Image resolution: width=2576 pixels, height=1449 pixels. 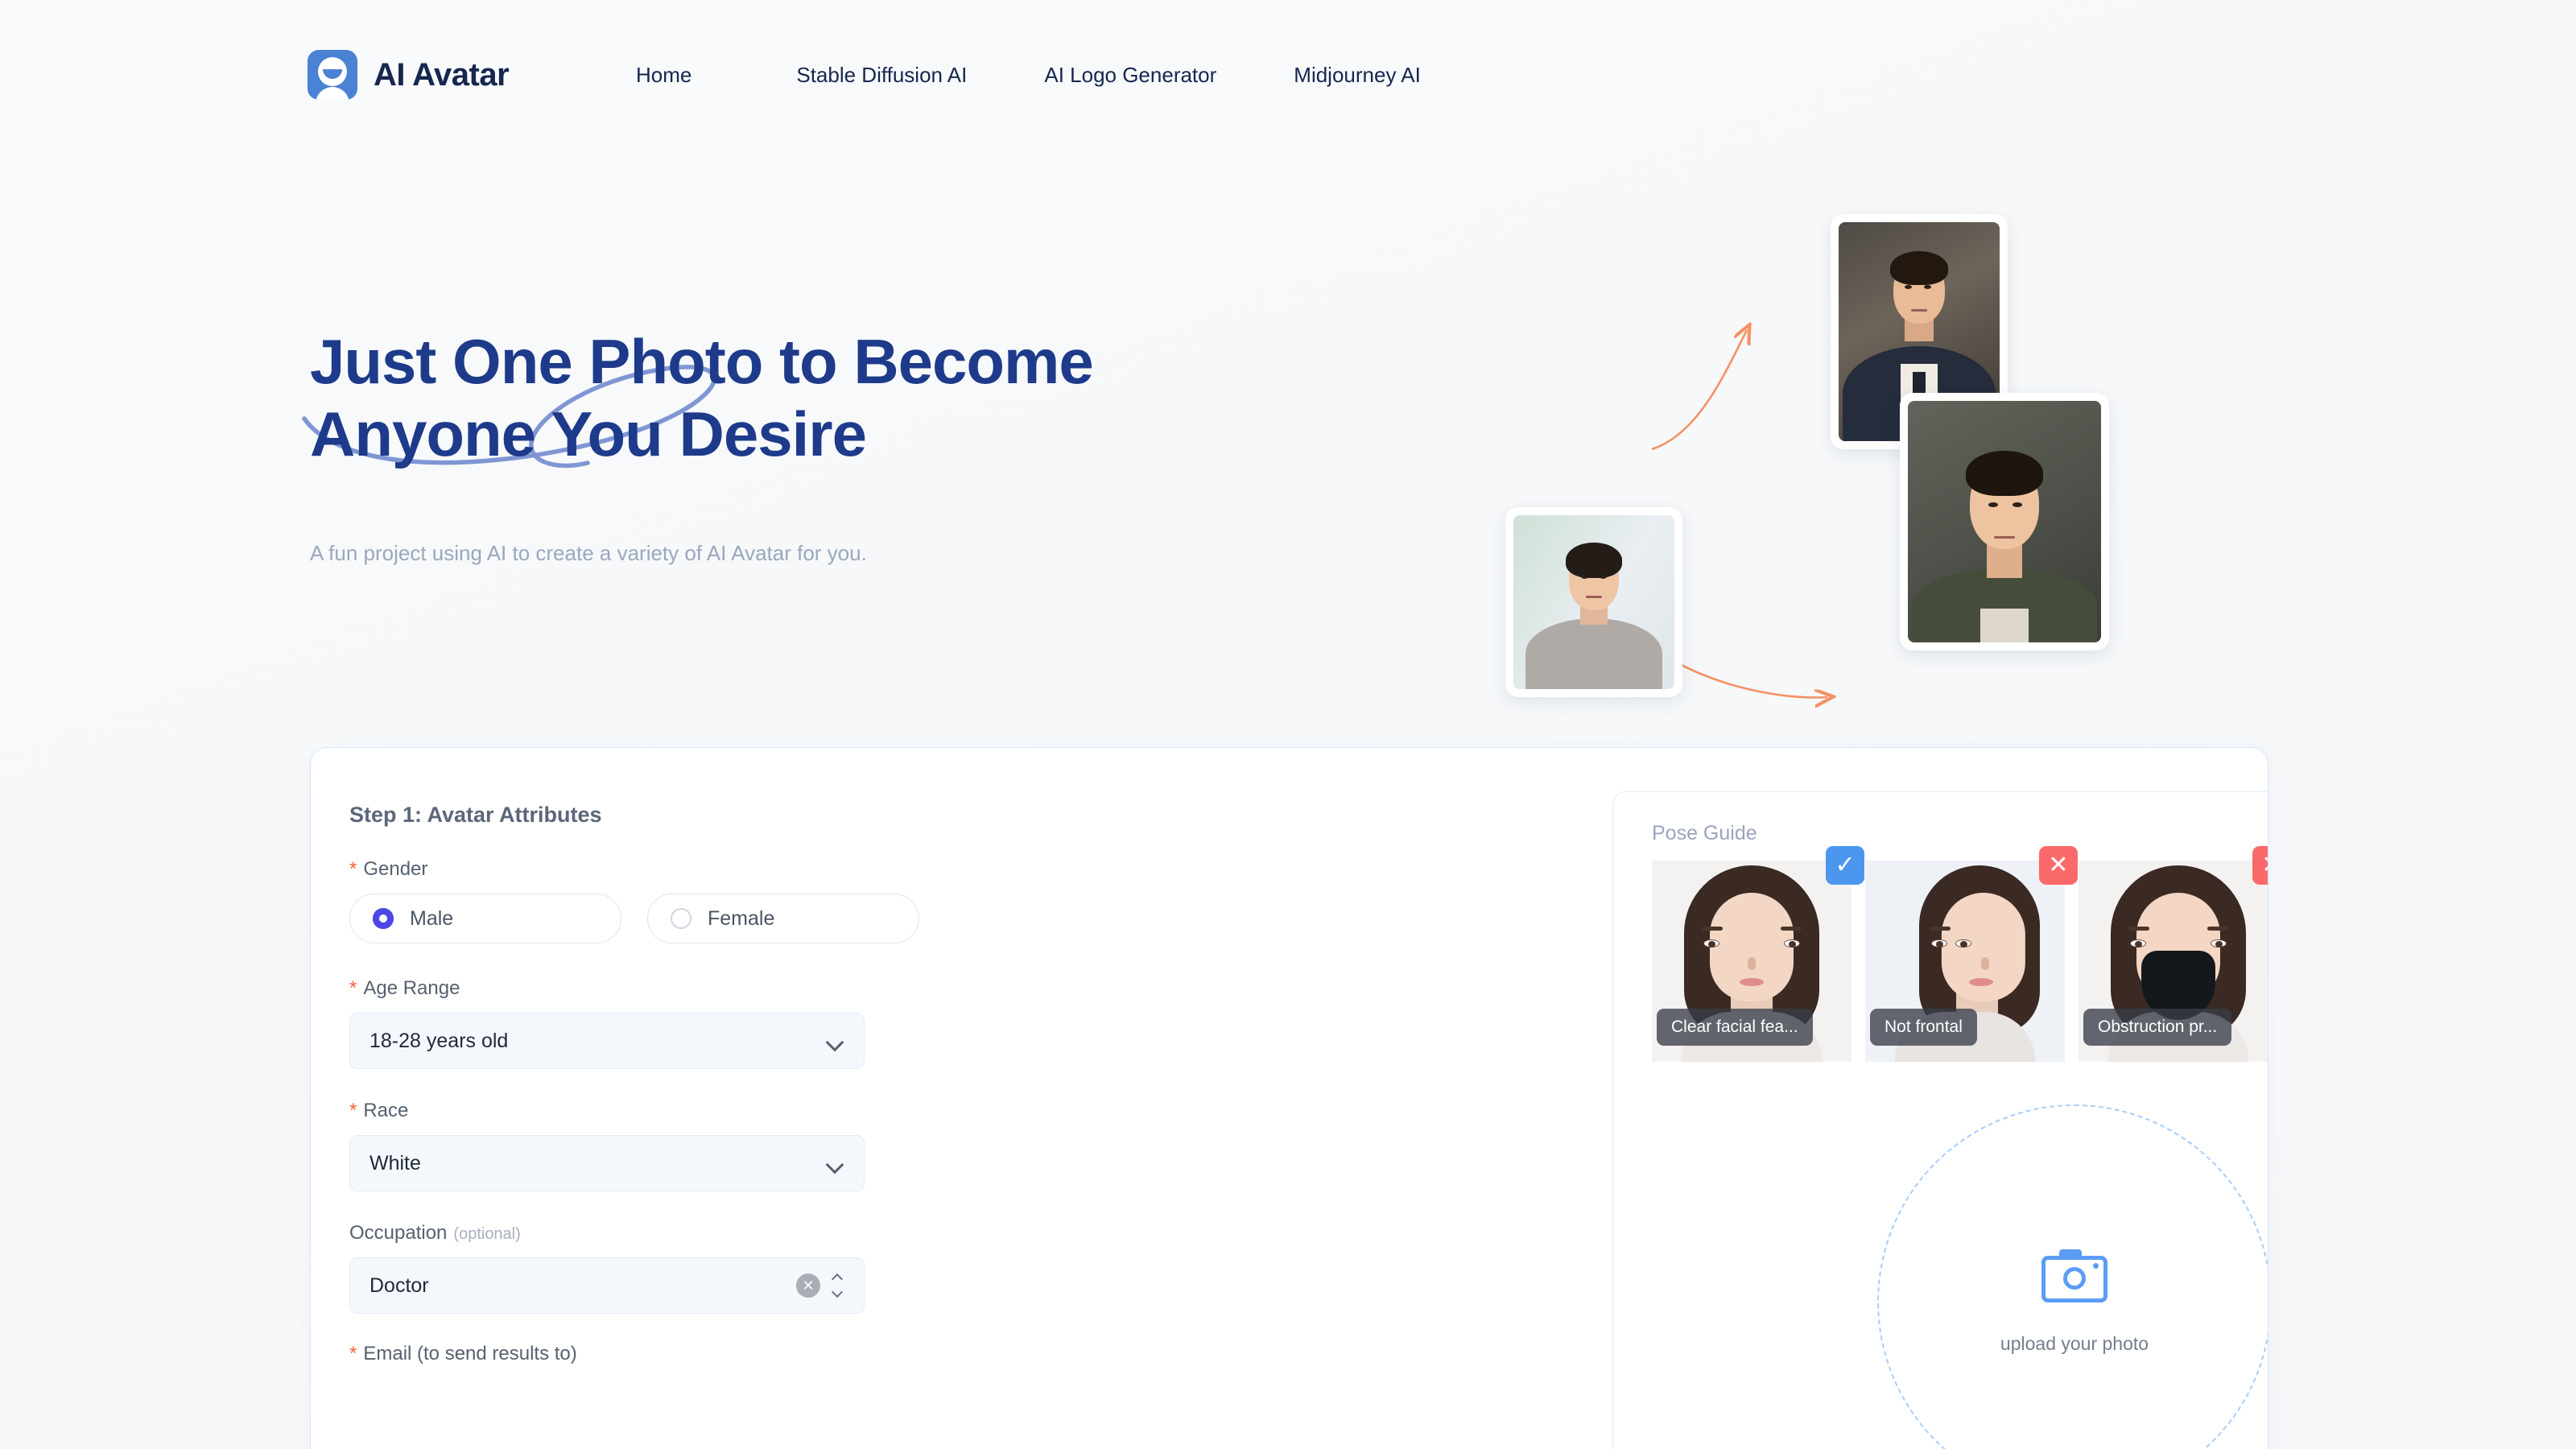 What do you see at coordinates (1130, 75) in the screenshot?
I see `nav-item-ai-logo-generator: AI Logo Generator` at bounding box center [1130, 75].